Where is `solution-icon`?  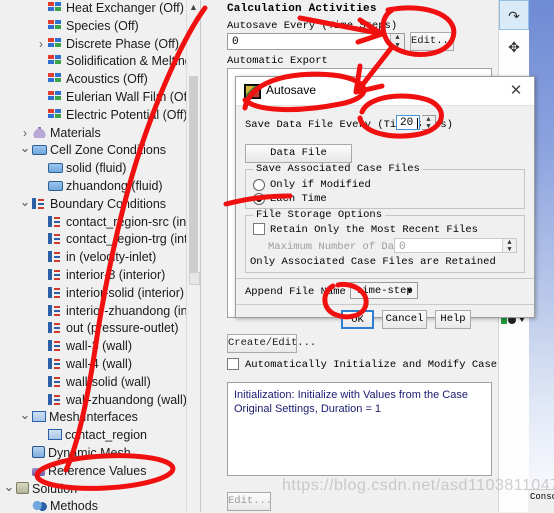 solution-icon is located at coordinates (22, 487).